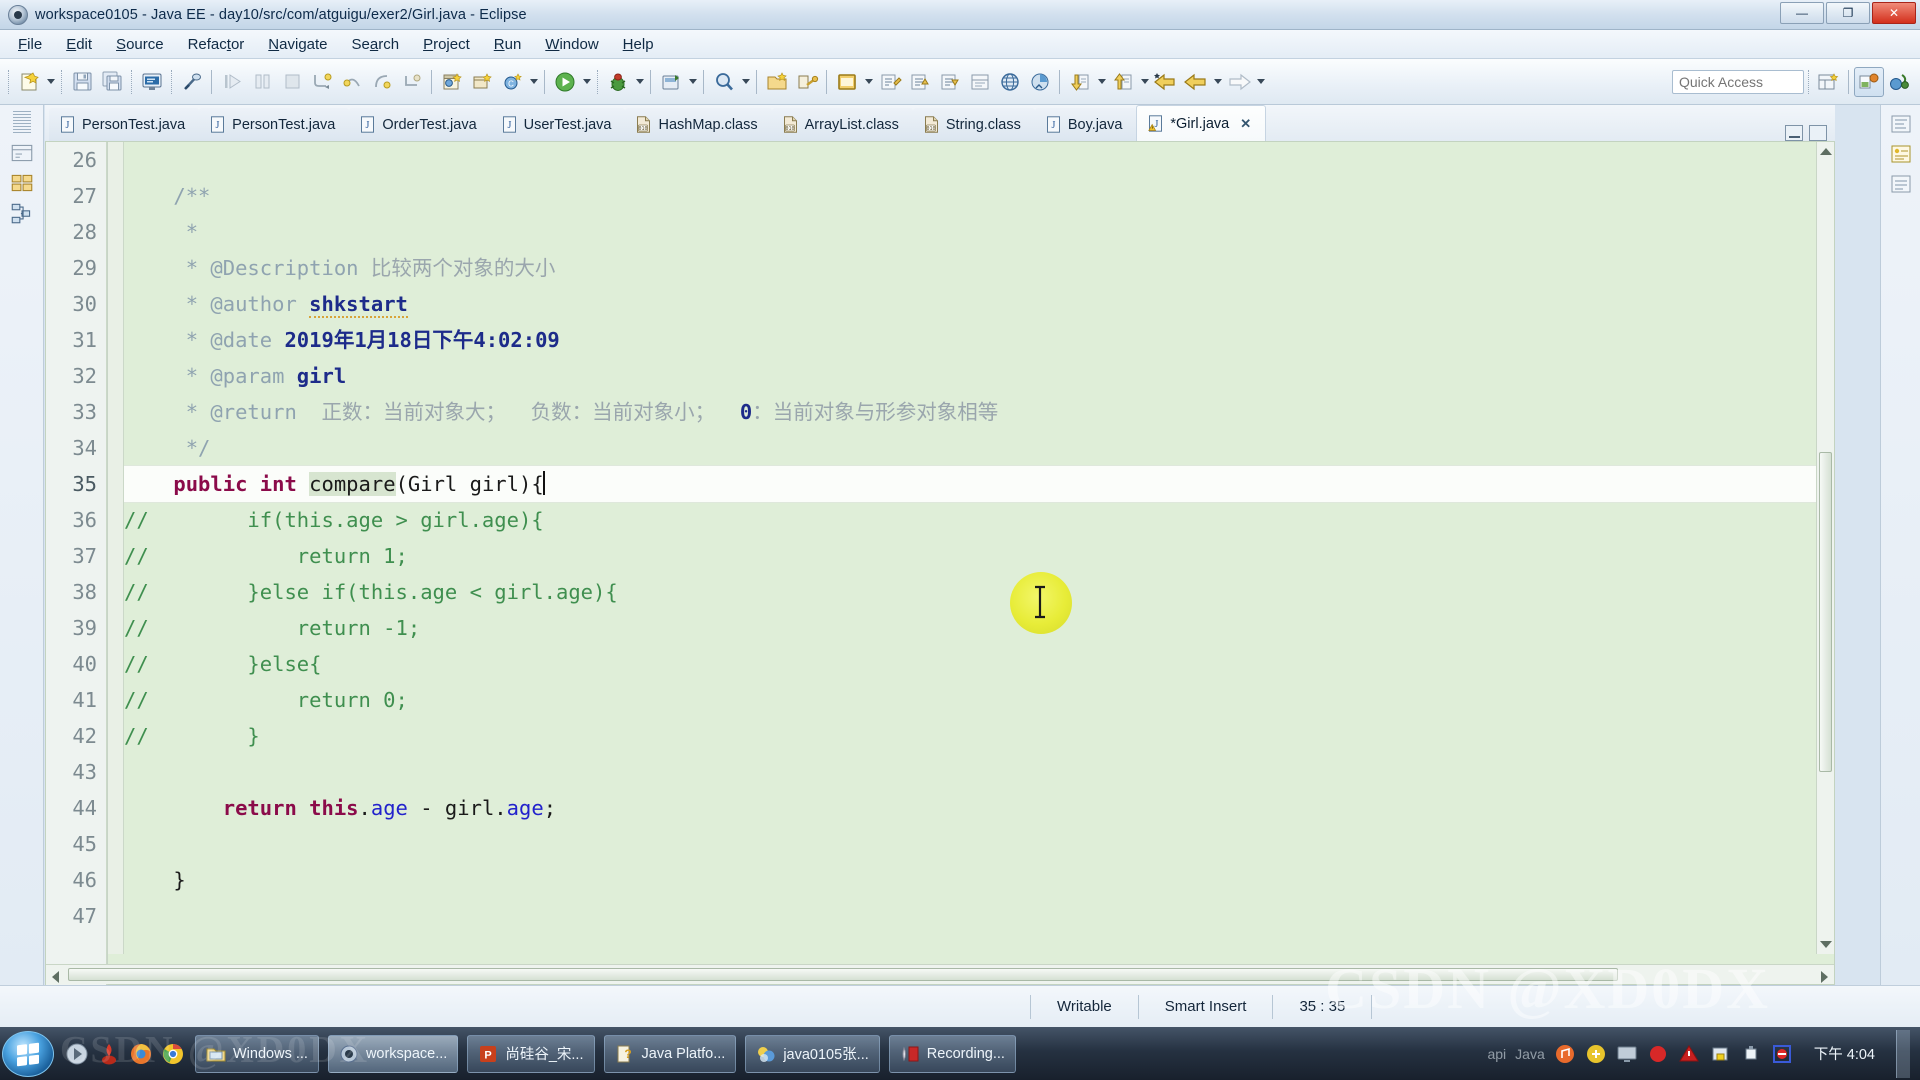 Image resolution: width=1920 pixels, height=1080 pixels. I want to click on menu-run: Run, so click(508, 44).